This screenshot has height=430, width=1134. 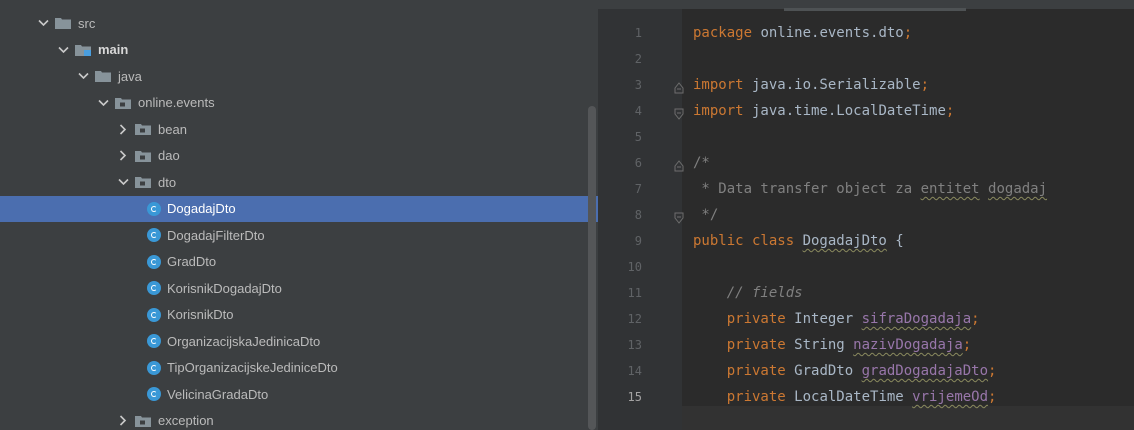 I want to click on tree-item-class: OrganizacijskaJedinicaDto, so click(x=299, y=341).